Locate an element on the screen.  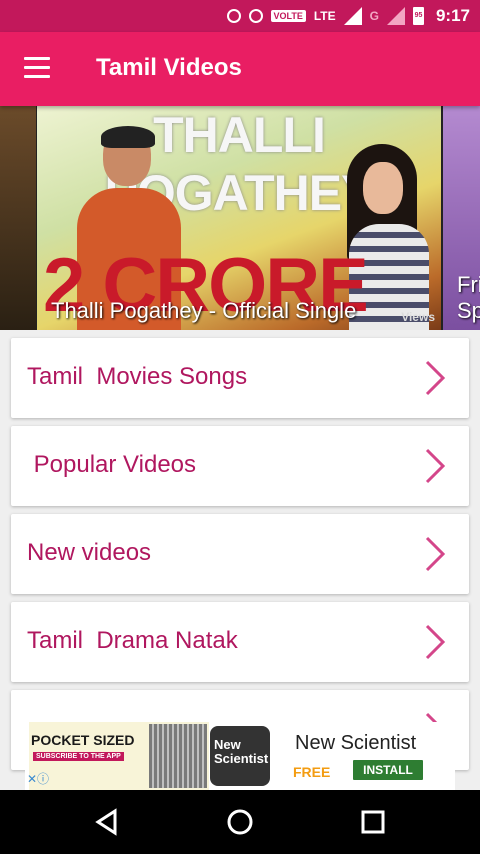
navigation-bar is located at coordinates (240, 822).